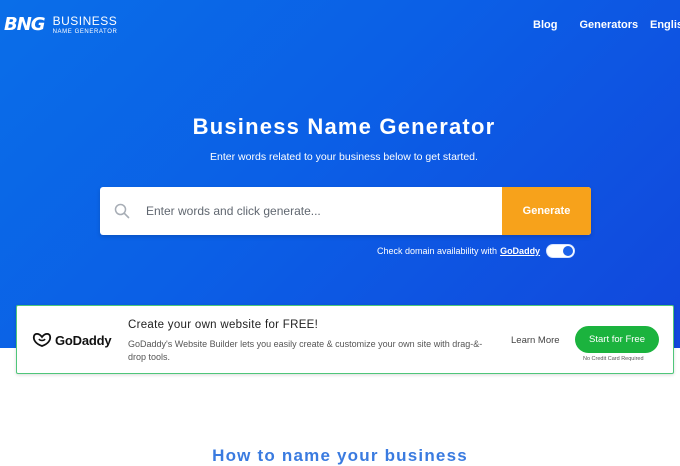 This screenshot has height=466, width=680. I want to click on search-bar: Generate, so click(345, 211).